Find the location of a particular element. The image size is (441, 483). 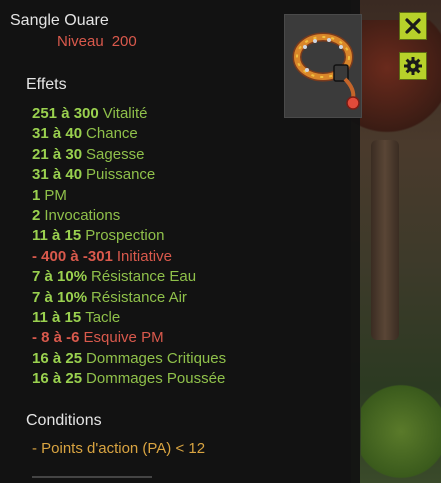

effect-row: 16 à 25 Dommages Critiques is located at coordinates (129, 359).